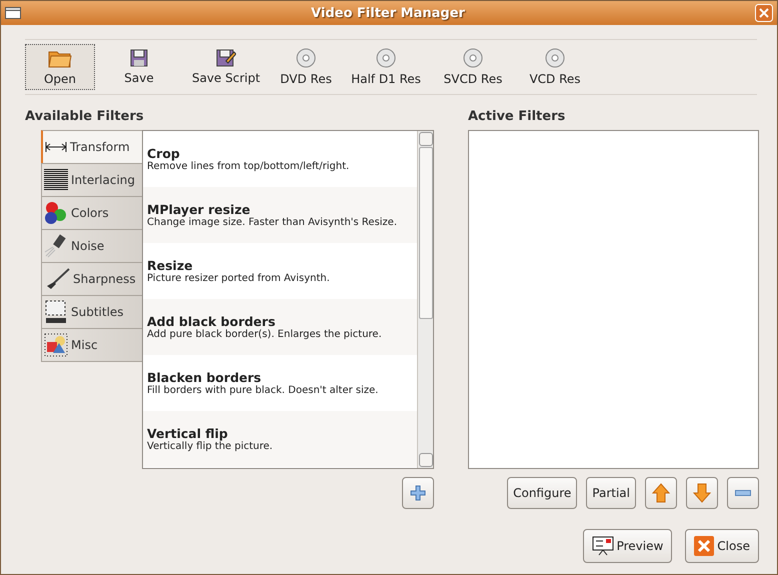  What do you see at coordinates (280, 327) in the screenshot?
I see `filter-item: Add black borders Add pure black border(s). Enlarges the picture.` at bounding box center [280, 327].